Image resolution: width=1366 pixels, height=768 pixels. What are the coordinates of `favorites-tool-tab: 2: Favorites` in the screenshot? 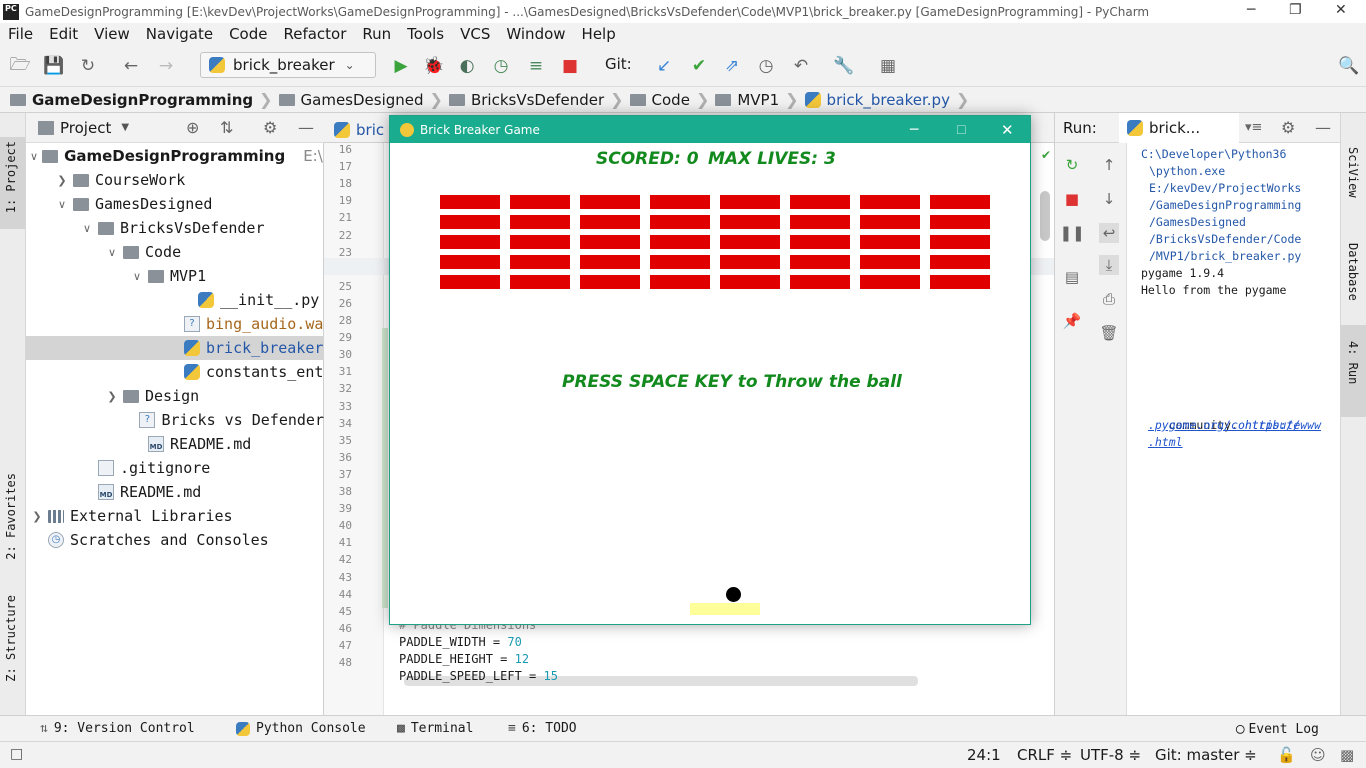 It's located at (11, 516).